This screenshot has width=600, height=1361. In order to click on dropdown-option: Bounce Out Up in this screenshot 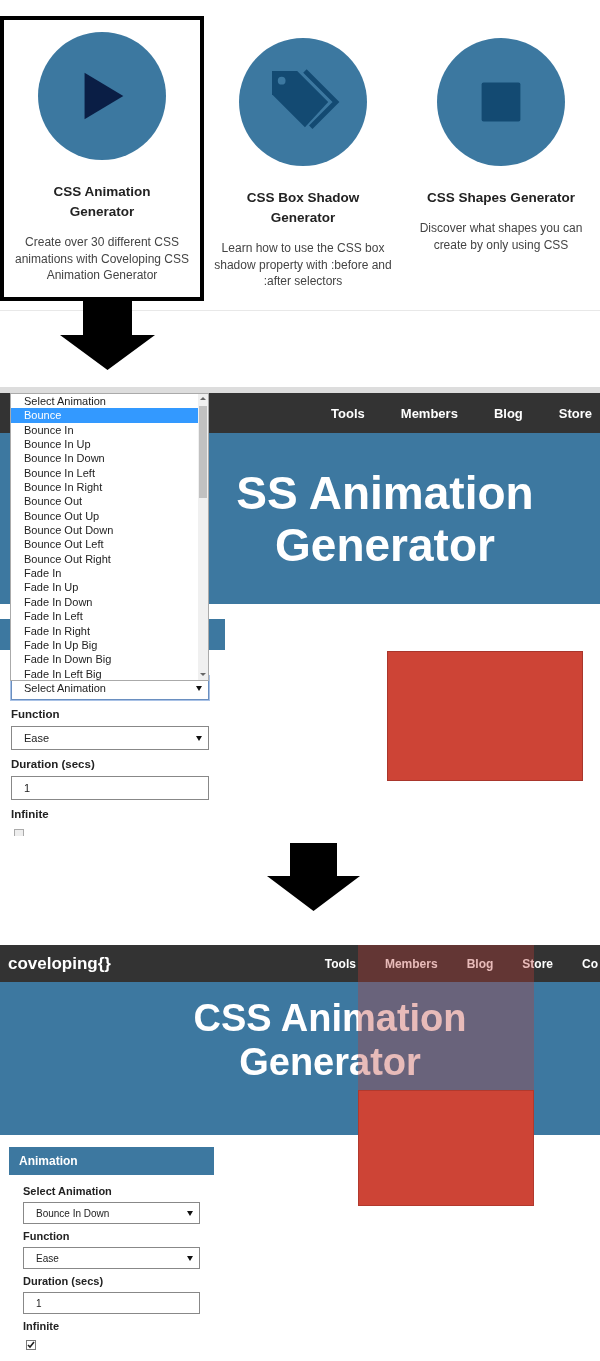, I will do `click(104, 516)`.